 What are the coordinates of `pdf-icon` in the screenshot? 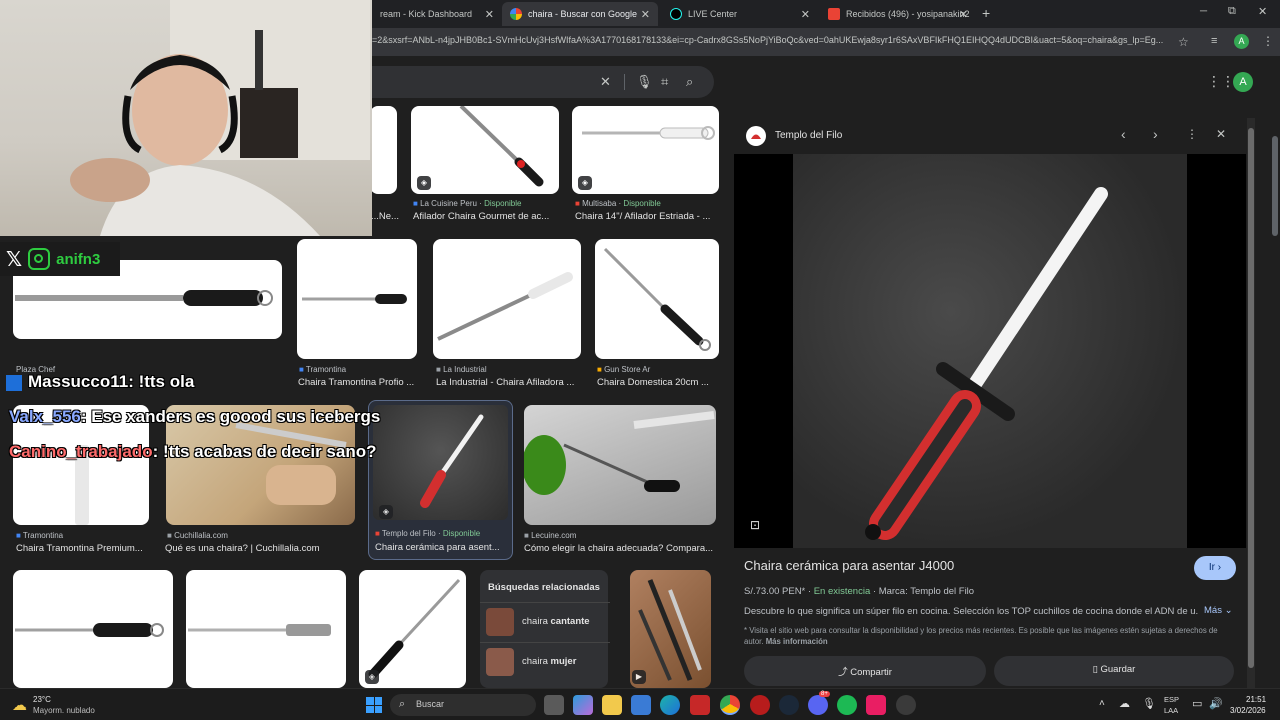 It's located at (700, 705).